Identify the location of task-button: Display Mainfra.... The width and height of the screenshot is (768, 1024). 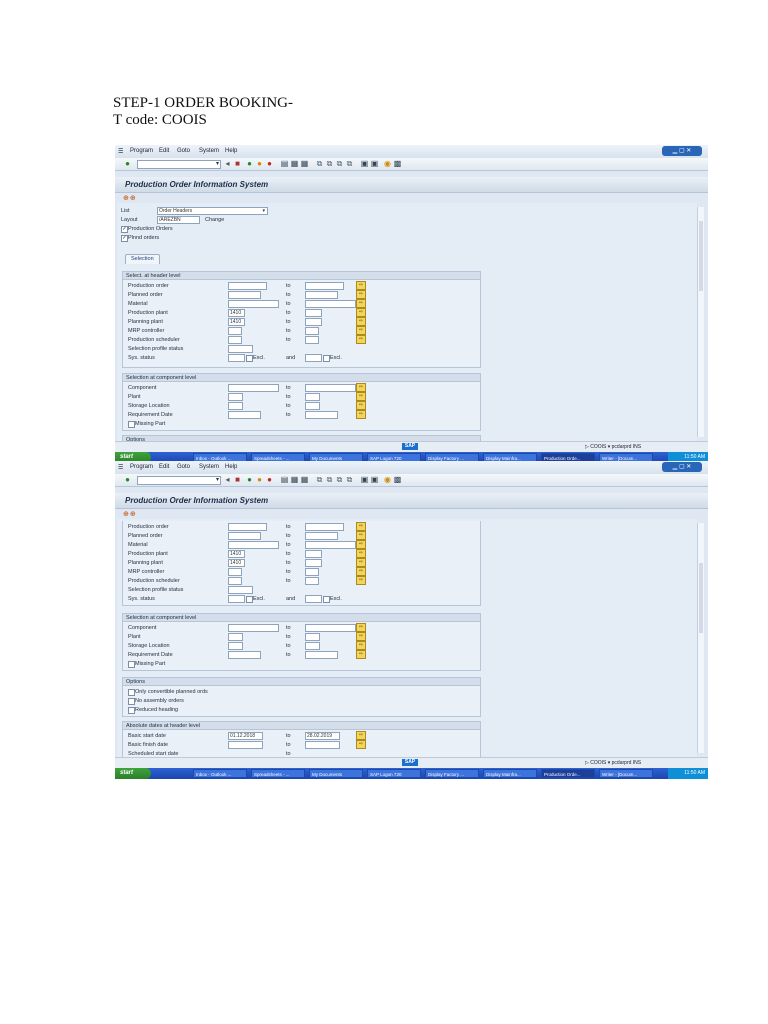
(510, 773).